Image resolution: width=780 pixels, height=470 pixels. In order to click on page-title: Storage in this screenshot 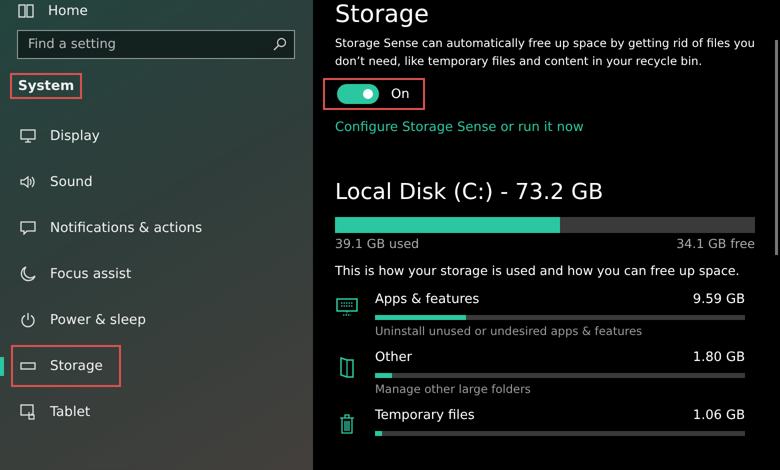, I will do `click(382, 14)`.